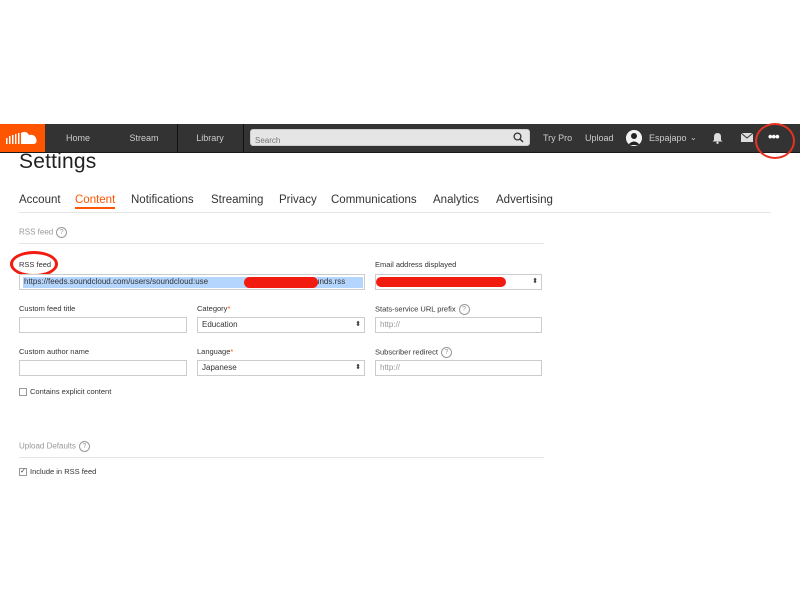 Image resolution: width=800 pixels, height=600 pixels. What do you see at coordinates (58, 161) in the screenshot?
I see `page-title: Settings` at bounding box center [58, 161].